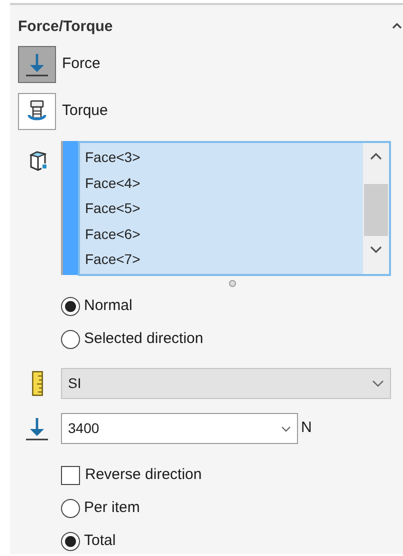 This screenshot has height=556, width=403. Describe the element at coordinates (132, 339) in the screenshot. I see `radio-button: Selected direction` at that location.